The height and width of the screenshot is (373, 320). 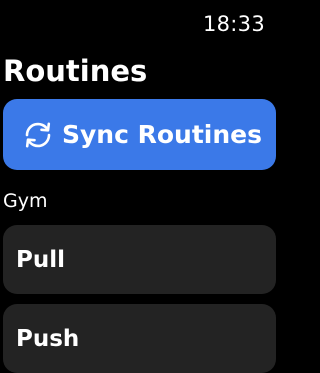 What do you see at coordinates (40, 259) in the screenshot?
I see `routine-label: Pull` at bounding box center [40, 259].